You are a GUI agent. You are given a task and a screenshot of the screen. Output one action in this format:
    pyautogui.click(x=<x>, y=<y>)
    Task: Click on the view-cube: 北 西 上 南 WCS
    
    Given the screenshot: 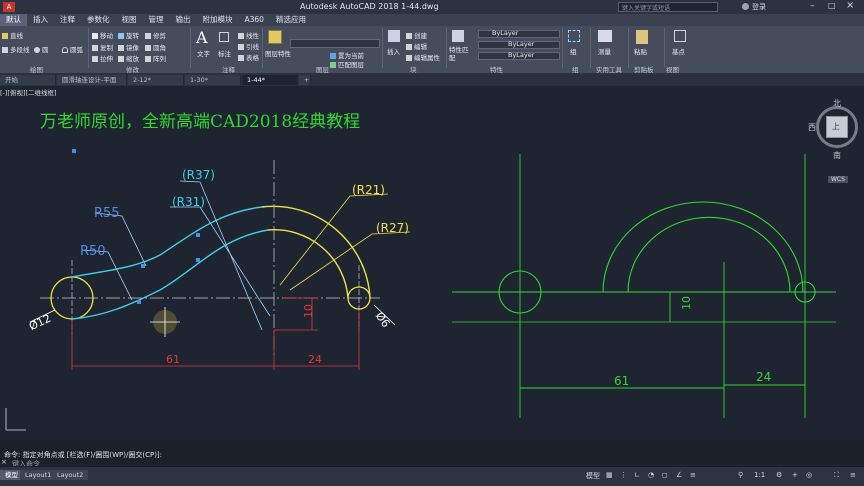 What is the action you would take?
    pyautogui.click(x=836, y=143)
    